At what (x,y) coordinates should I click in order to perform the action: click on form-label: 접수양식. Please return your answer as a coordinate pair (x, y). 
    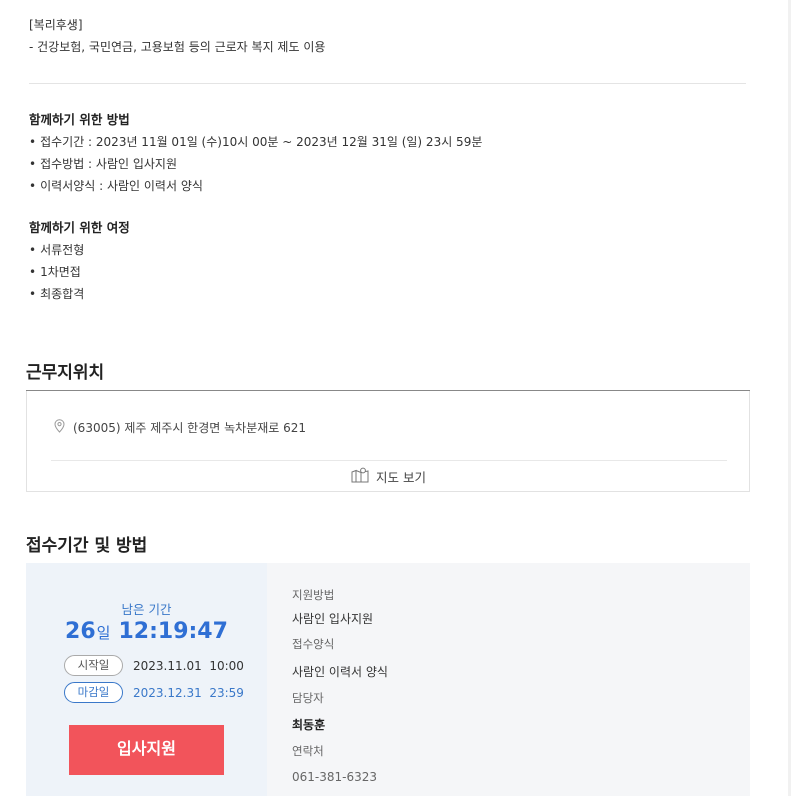
    Looking at the image, I should click on (313, 644).